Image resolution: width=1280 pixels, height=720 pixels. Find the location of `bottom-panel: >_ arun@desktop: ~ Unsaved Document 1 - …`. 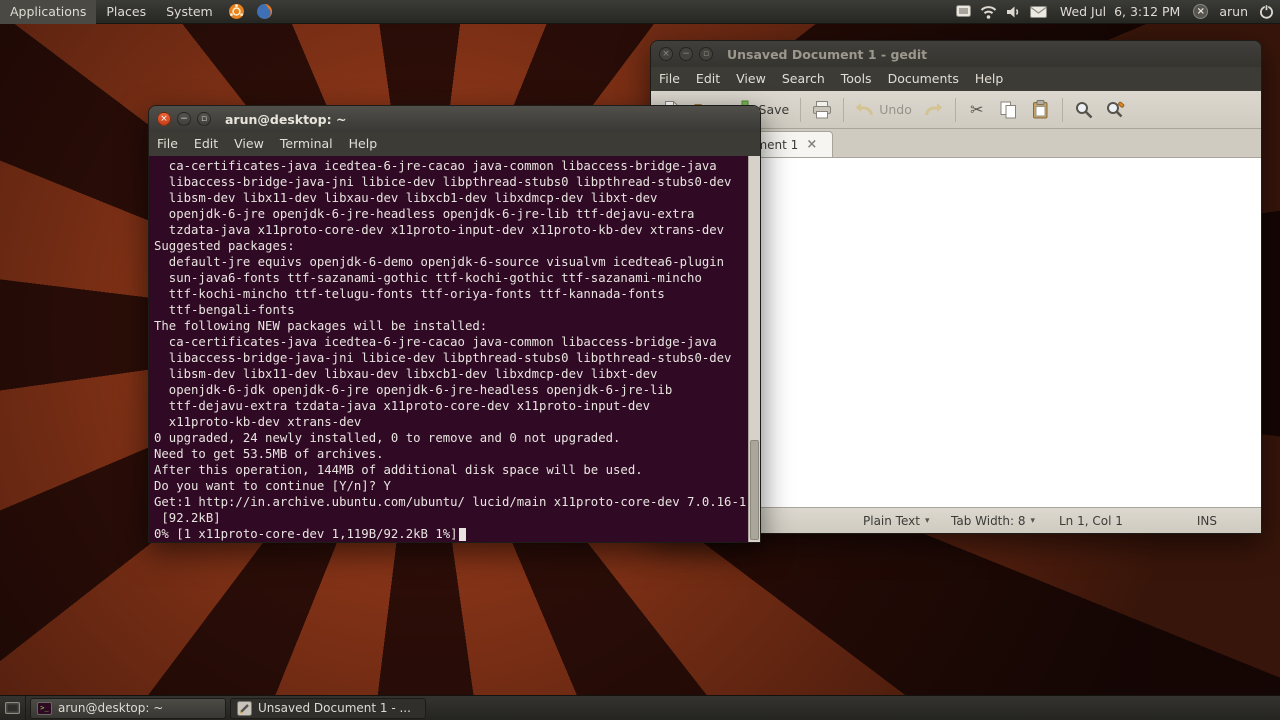

bottom-panel: >_ arun@desktop: ~ Unsaved Document 1 - … is located at coordinates (640, 707).